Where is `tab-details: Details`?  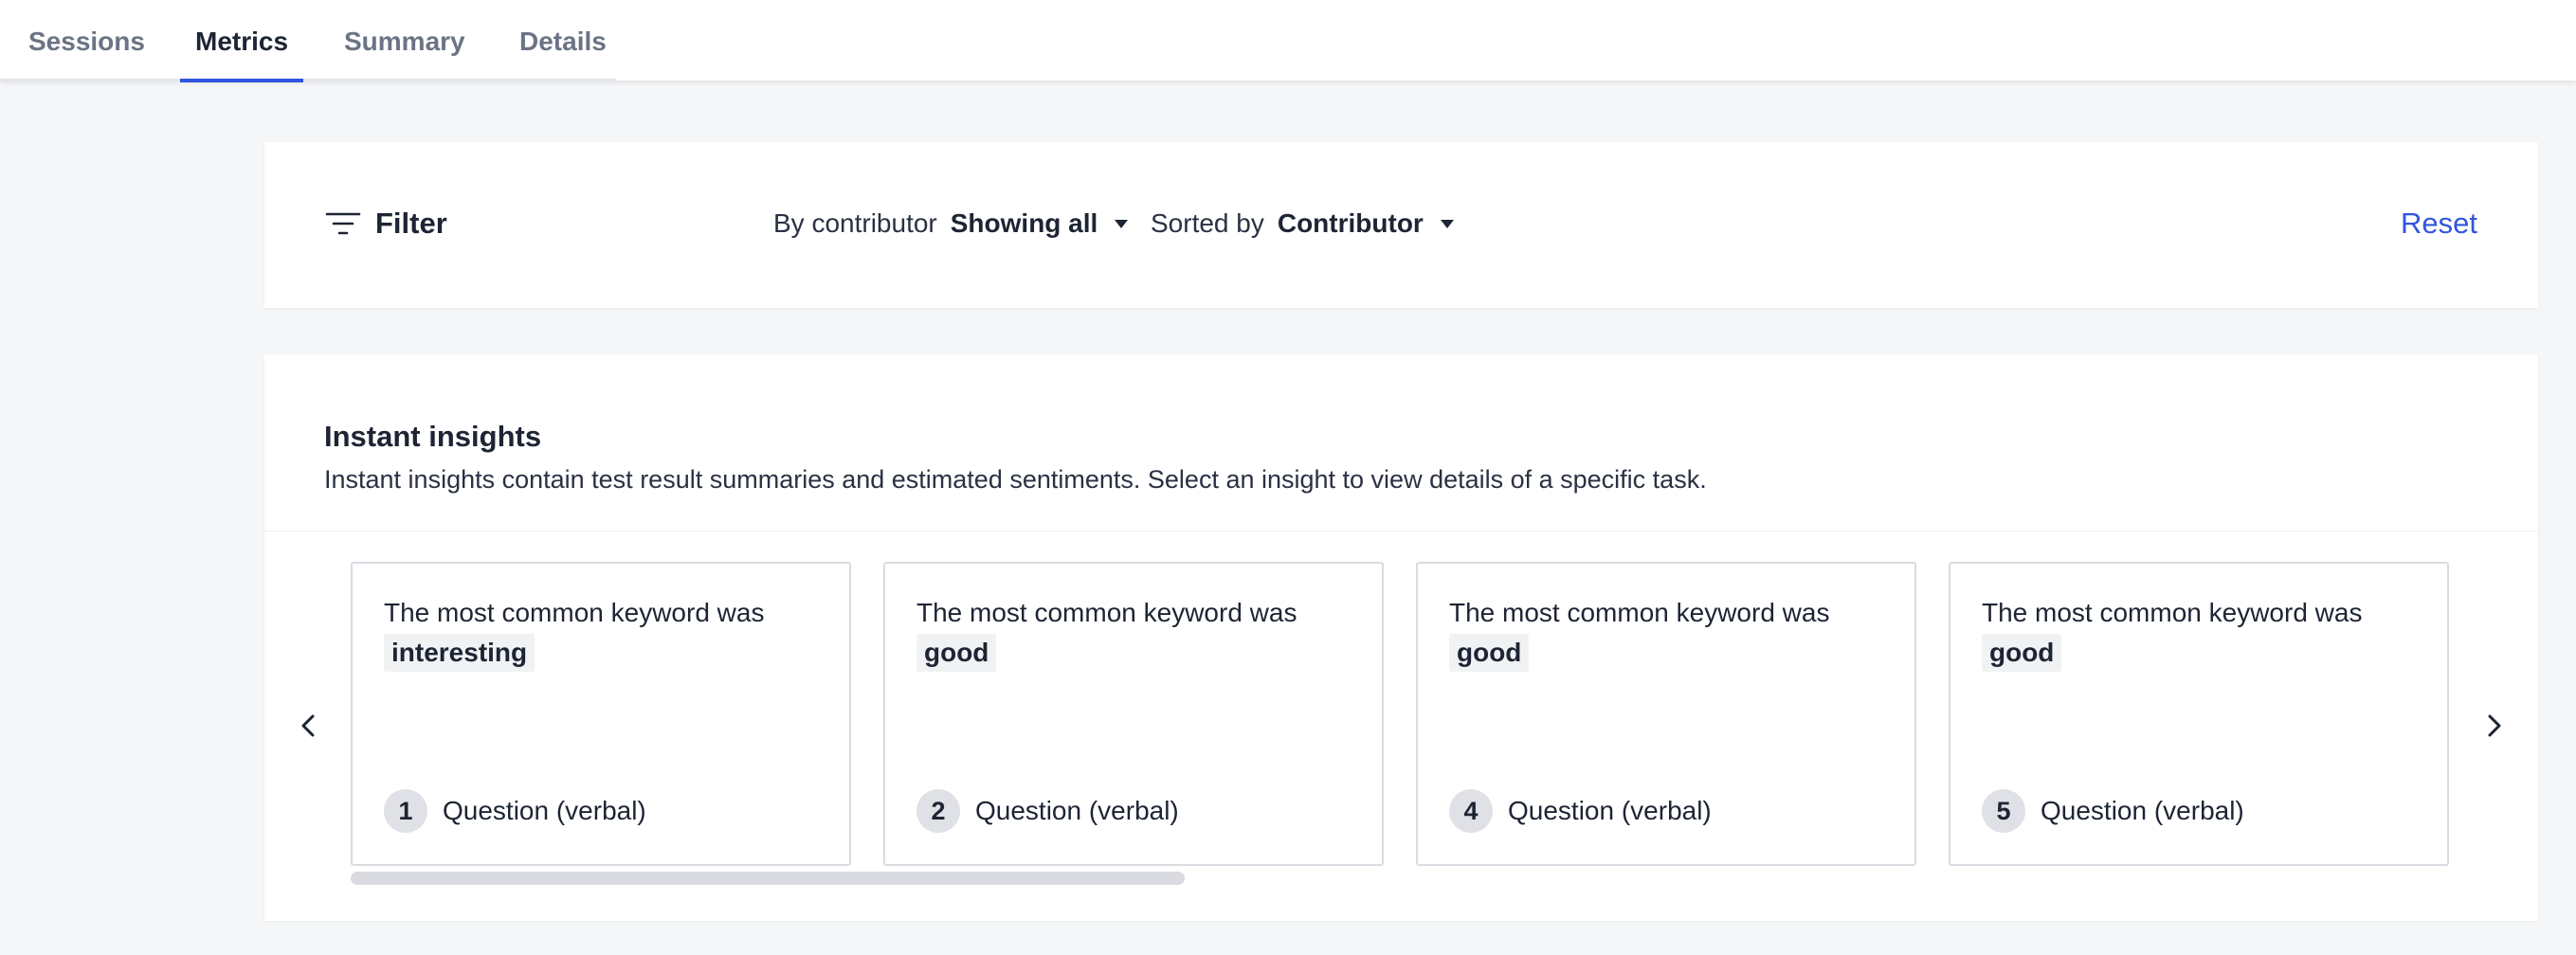 tab-details: Details is located at coordinates (563, 40).